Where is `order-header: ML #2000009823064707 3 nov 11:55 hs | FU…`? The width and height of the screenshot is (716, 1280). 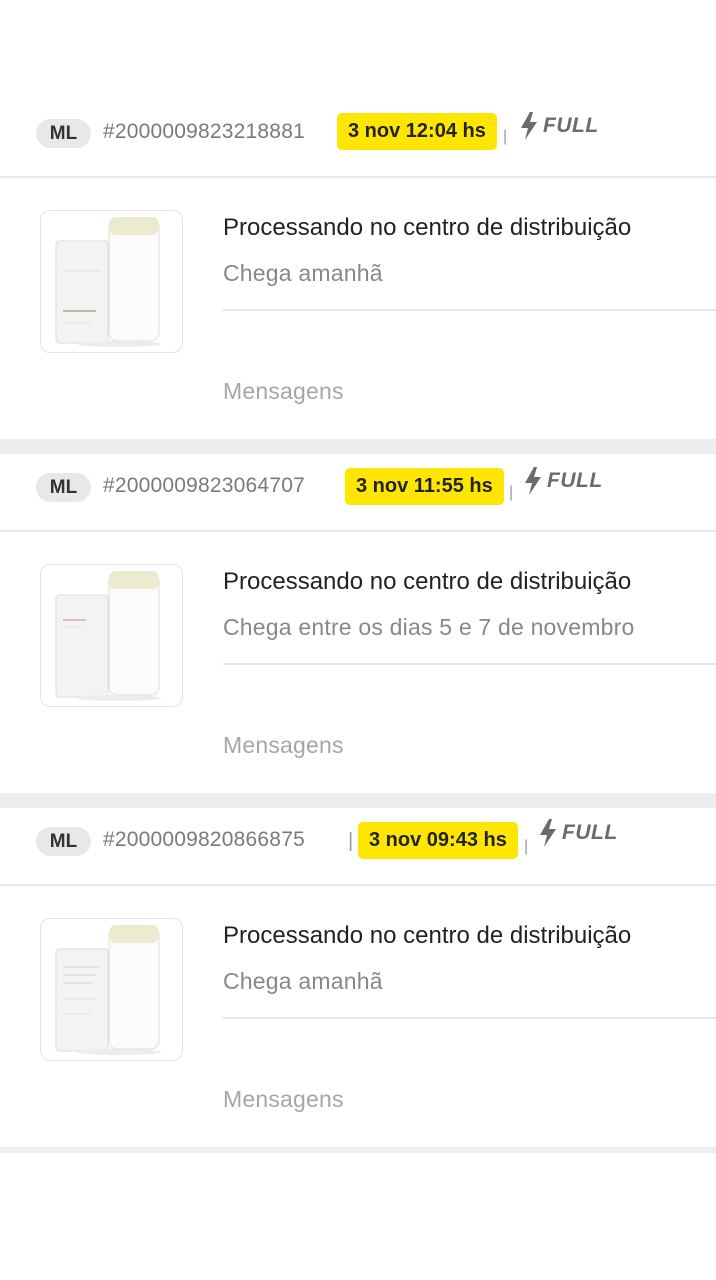
order-header: ML #2000009823064707 3 nov 11:55 hs | FU… is located at coordinates (358, 493).